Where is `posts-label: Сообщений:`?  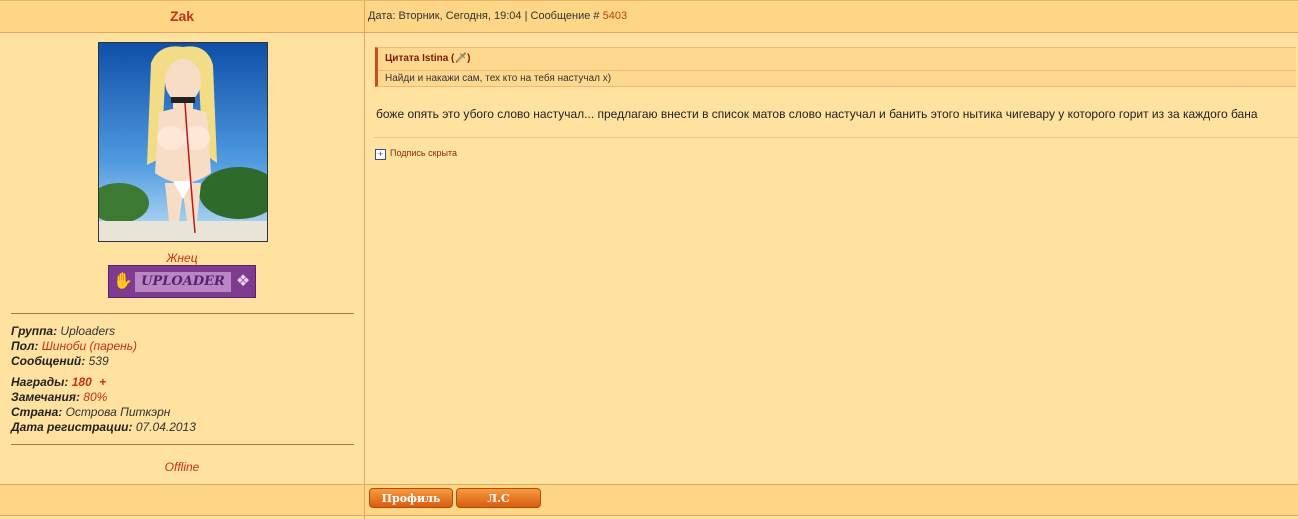 posts-label: Сообщений: is located at coordinates (48, 361).